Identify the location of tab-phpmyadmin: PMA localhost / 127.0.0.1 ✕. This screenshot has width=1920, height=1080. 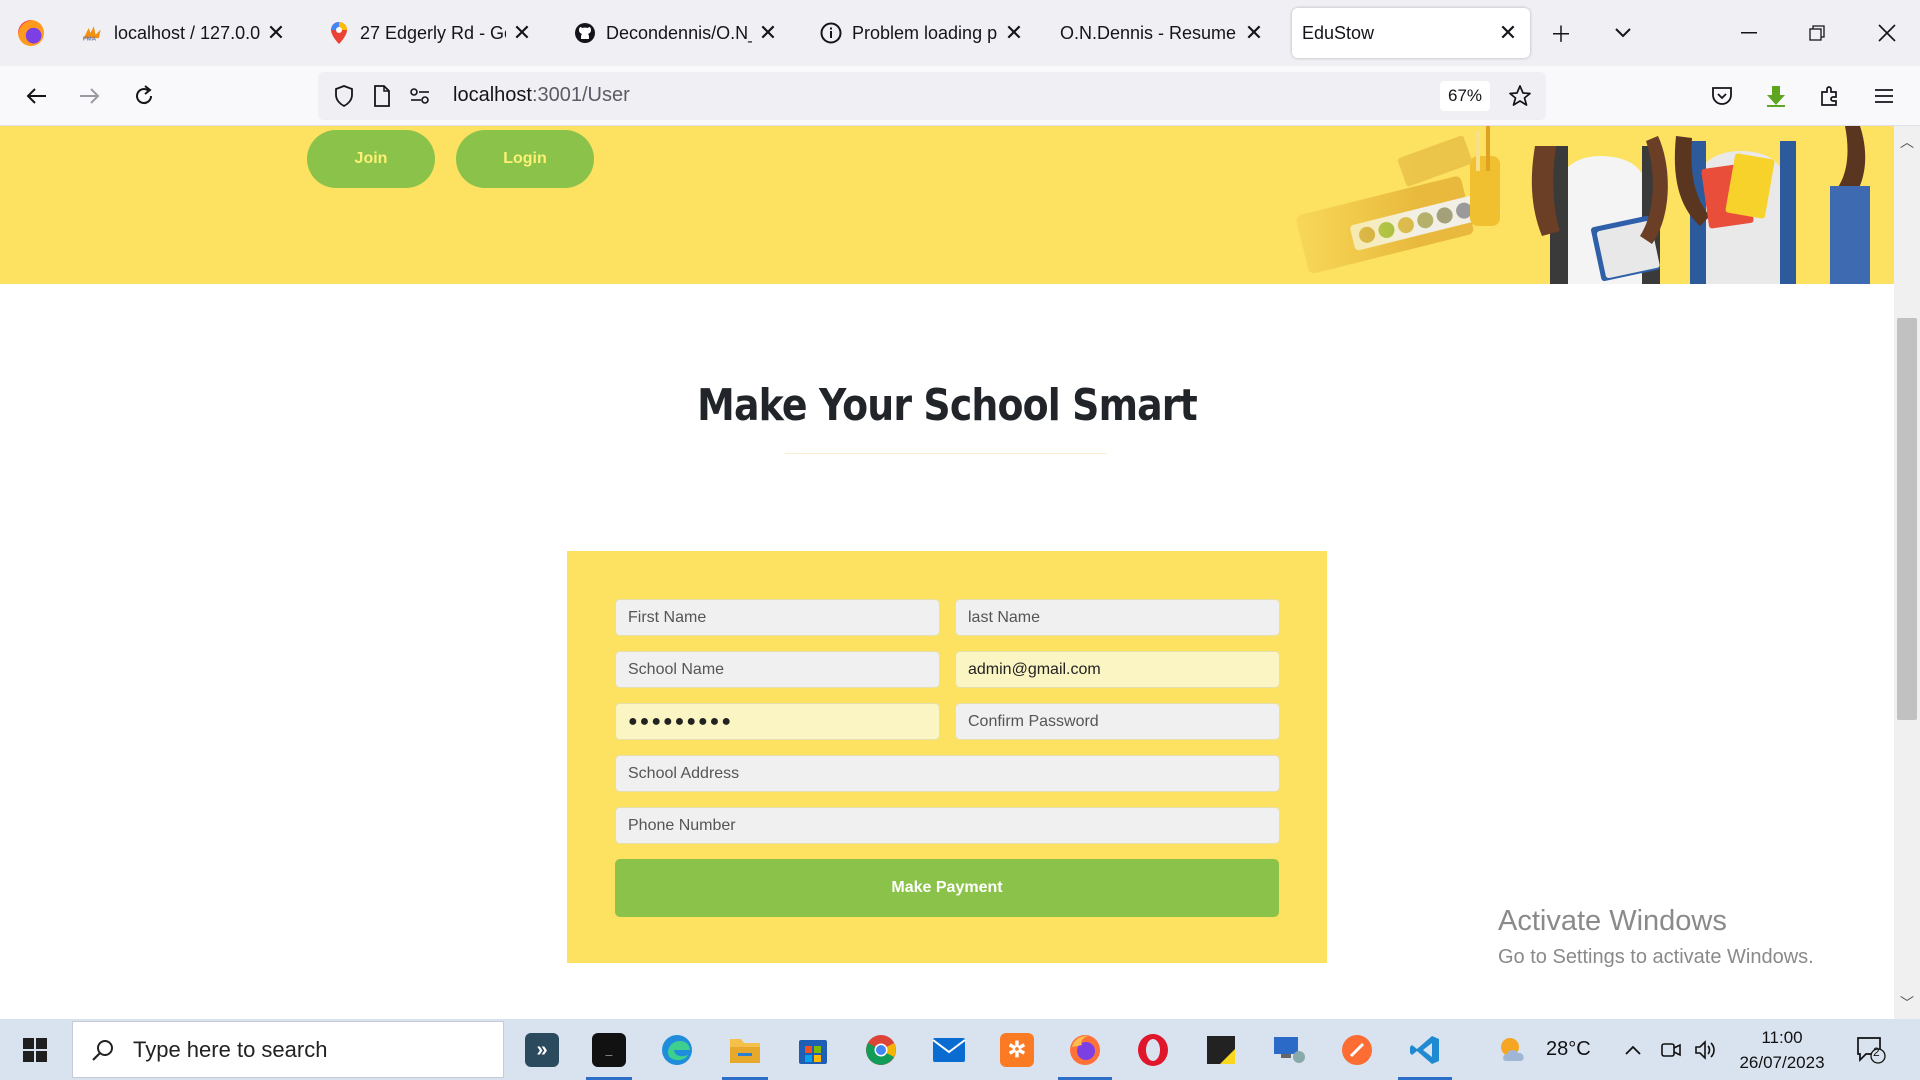
(185, 33).